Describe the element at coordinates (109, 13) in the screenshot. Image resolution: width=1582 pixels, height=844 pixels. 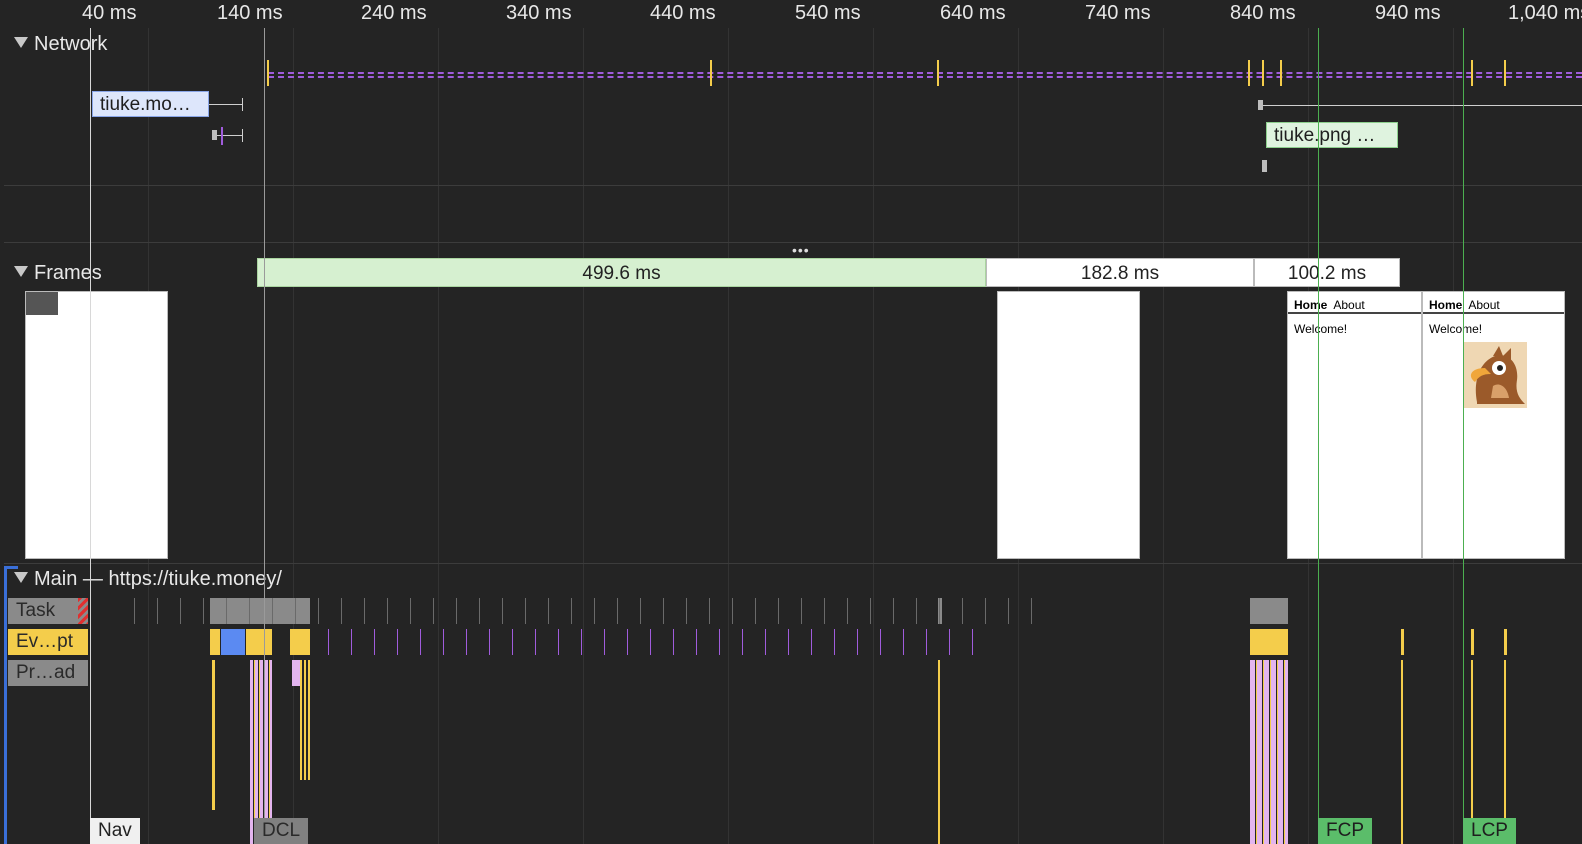
I see `ruler-tick: 40 ms` at that location.